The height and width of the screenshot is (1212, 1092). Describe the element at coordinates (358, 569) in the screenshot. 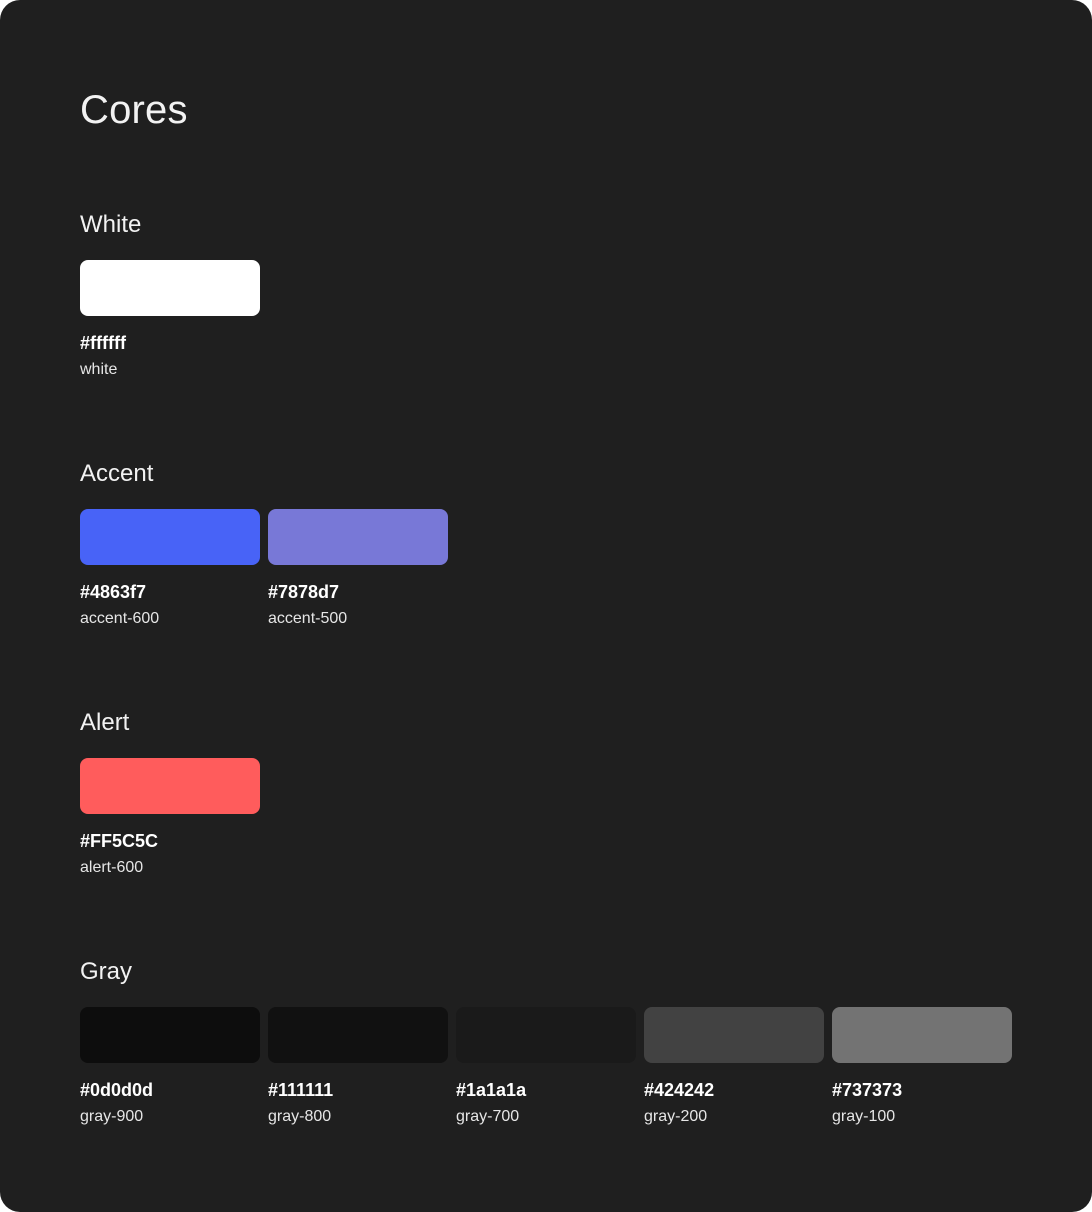

I see `color-item-accent-500: #7878d7 accent-500` at that location.